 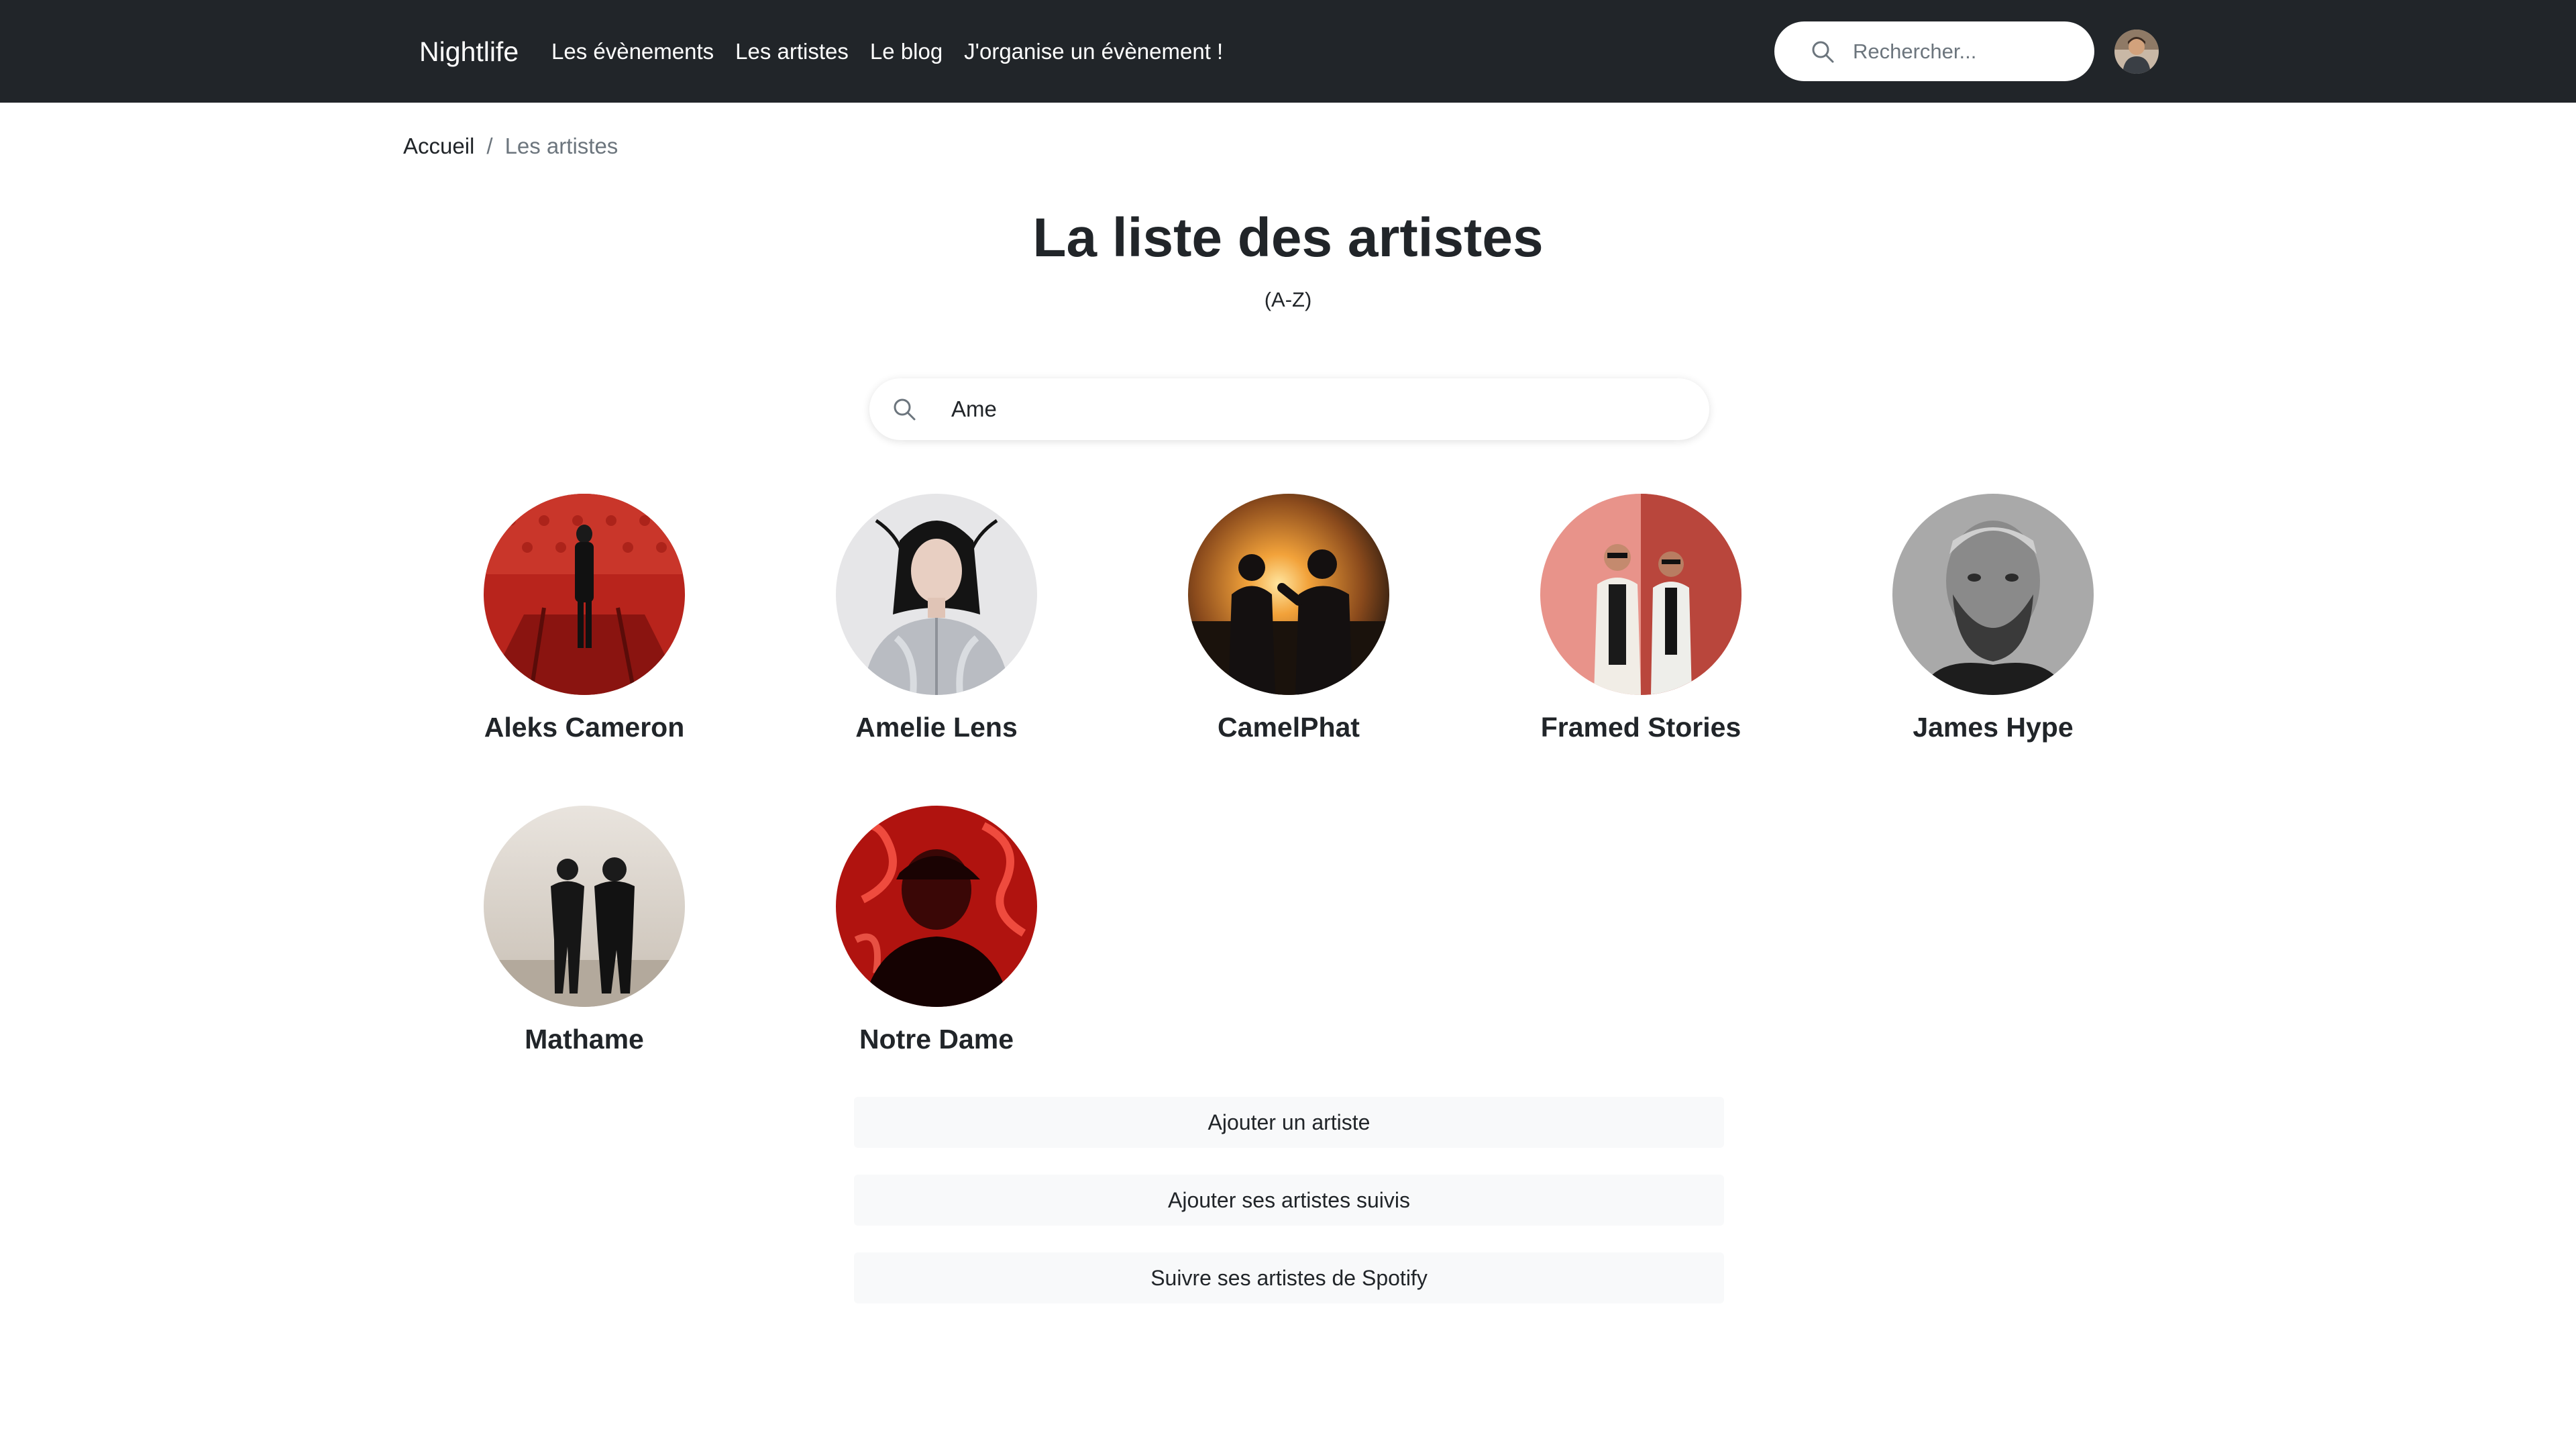 I want to click on artist-card-james-hype: James Hype, so click(x=1993, y=634).